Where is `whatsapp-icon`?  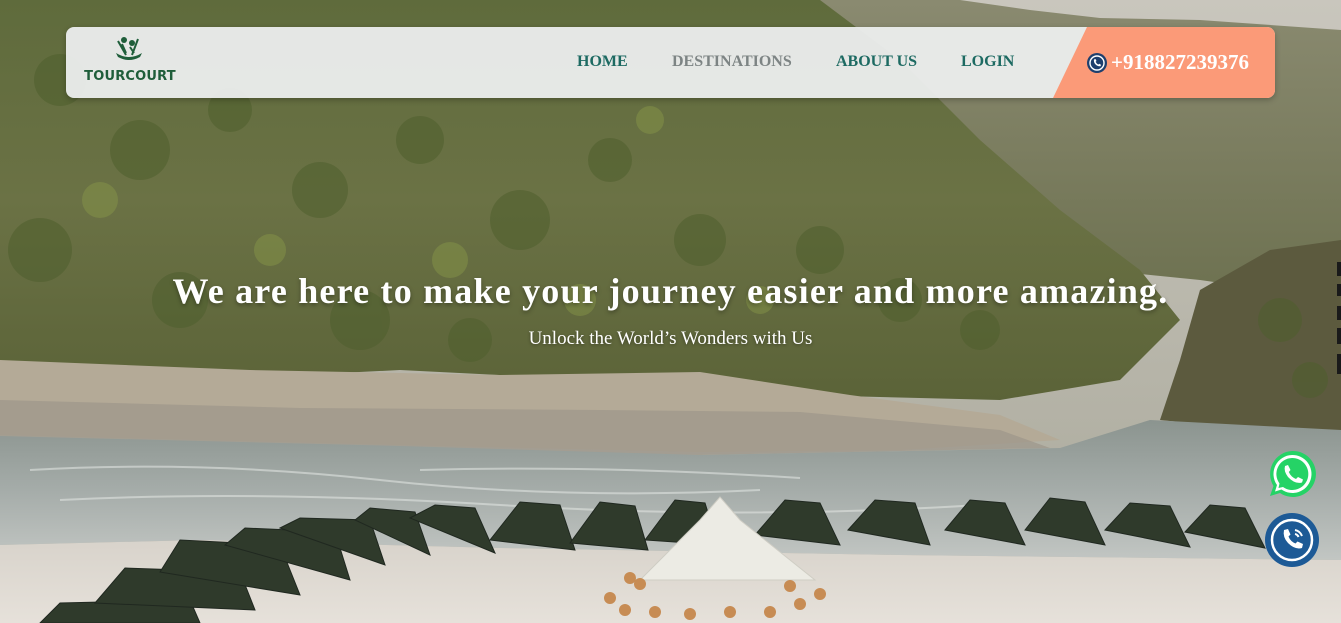
whatsapp-icon is located at coordinates (1293, 473).